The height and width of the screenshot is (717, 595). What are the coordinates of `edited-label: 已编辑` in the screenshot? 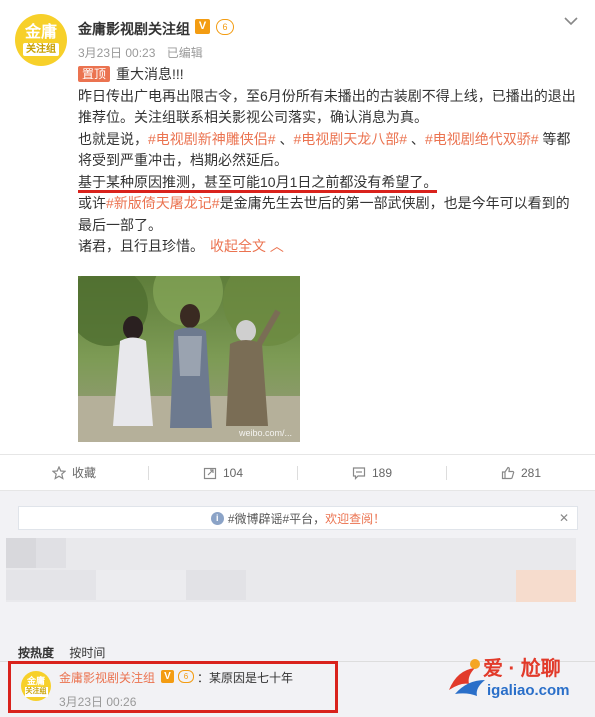 It's located at (184, 53).